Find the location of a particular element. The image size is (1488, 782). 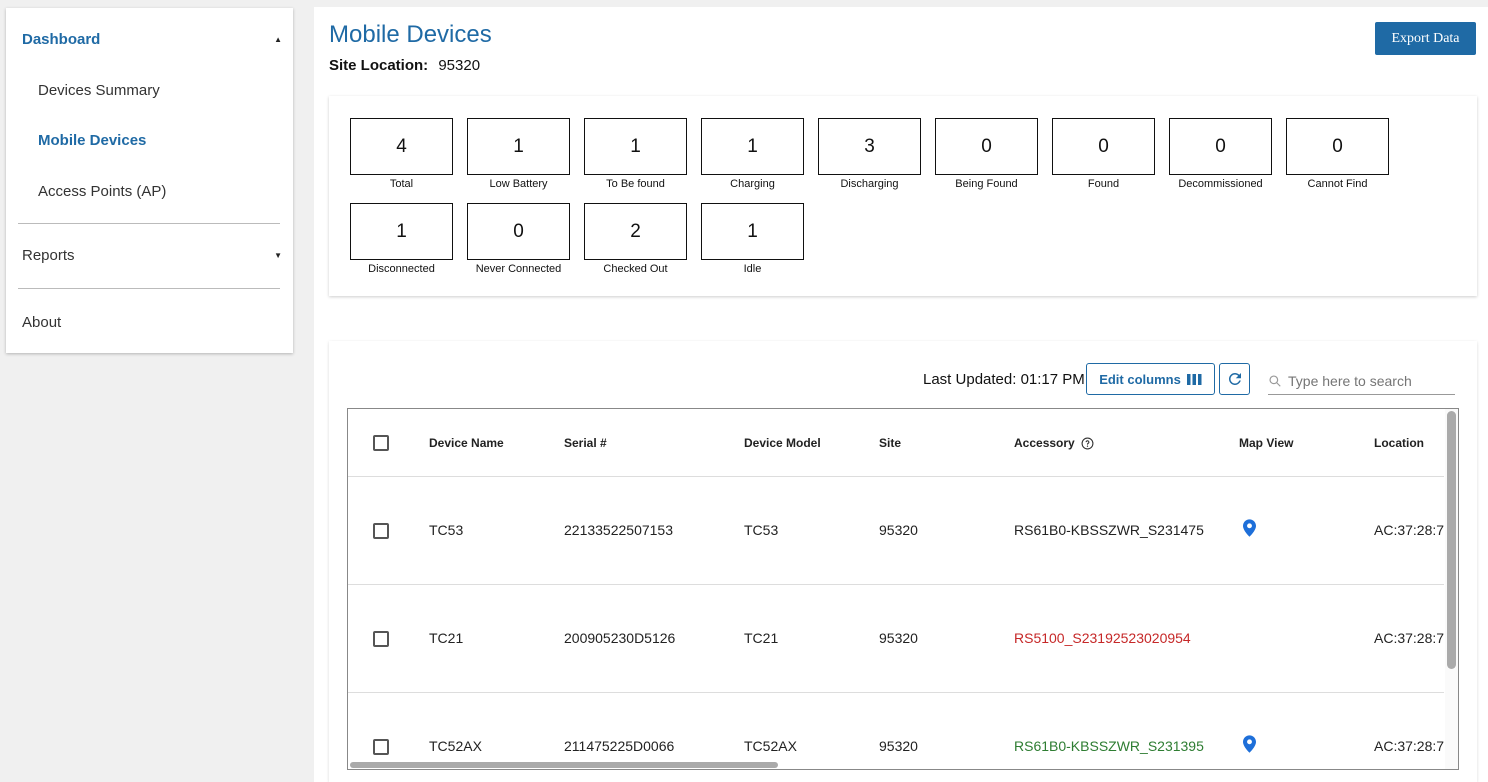

stat-tile: 2 Checked Out is located at coordinates (635, 239).